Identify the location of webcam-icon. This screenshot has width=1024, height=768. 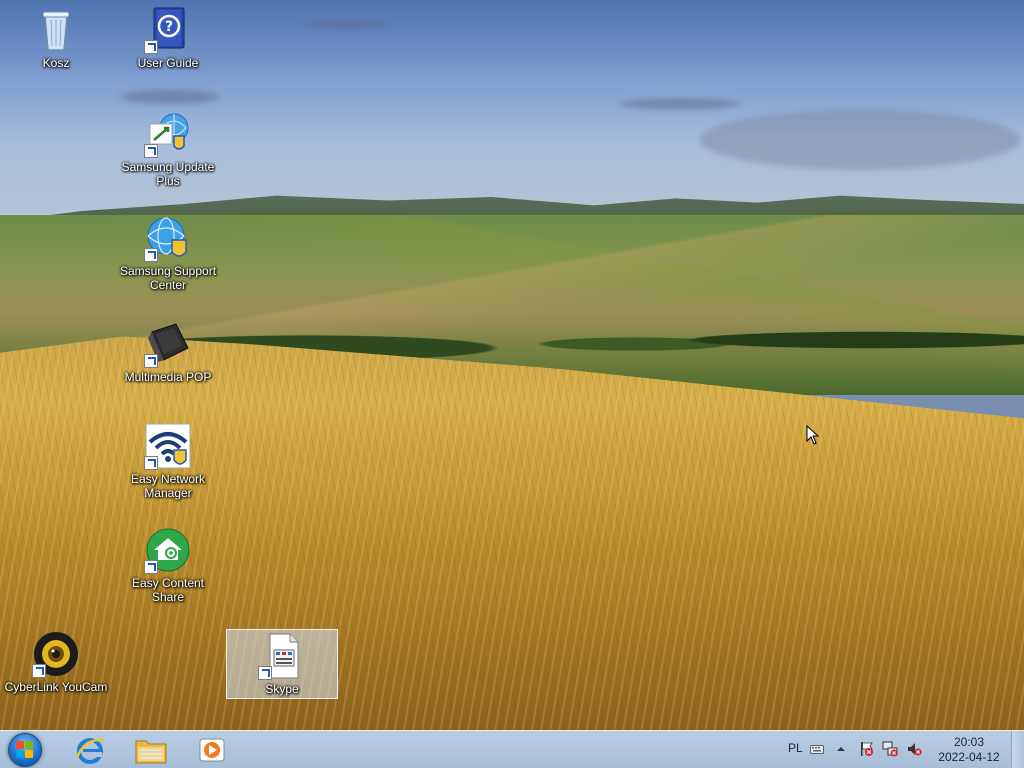
(56, 654).